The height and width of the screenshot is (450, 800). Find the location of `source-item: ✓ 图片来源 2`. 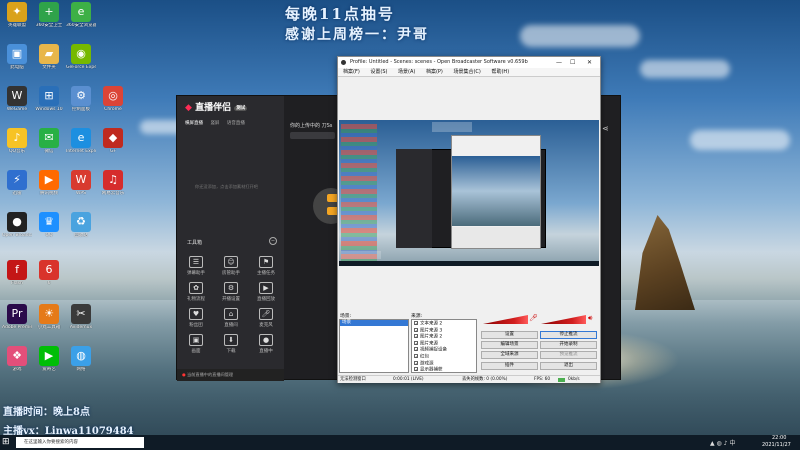

source-item: ✓ 图片来源 2 is located at coordinates (444, 337).